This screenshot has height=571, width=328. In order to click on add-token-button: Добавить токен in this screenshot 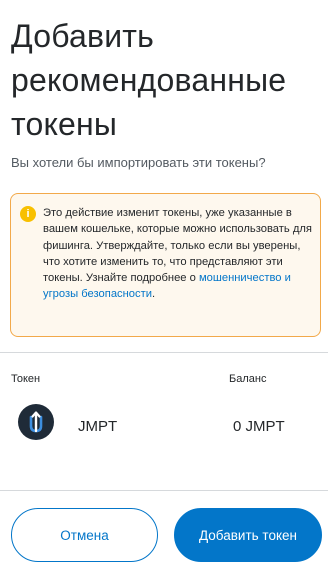, I will do `click(248, 535)`.